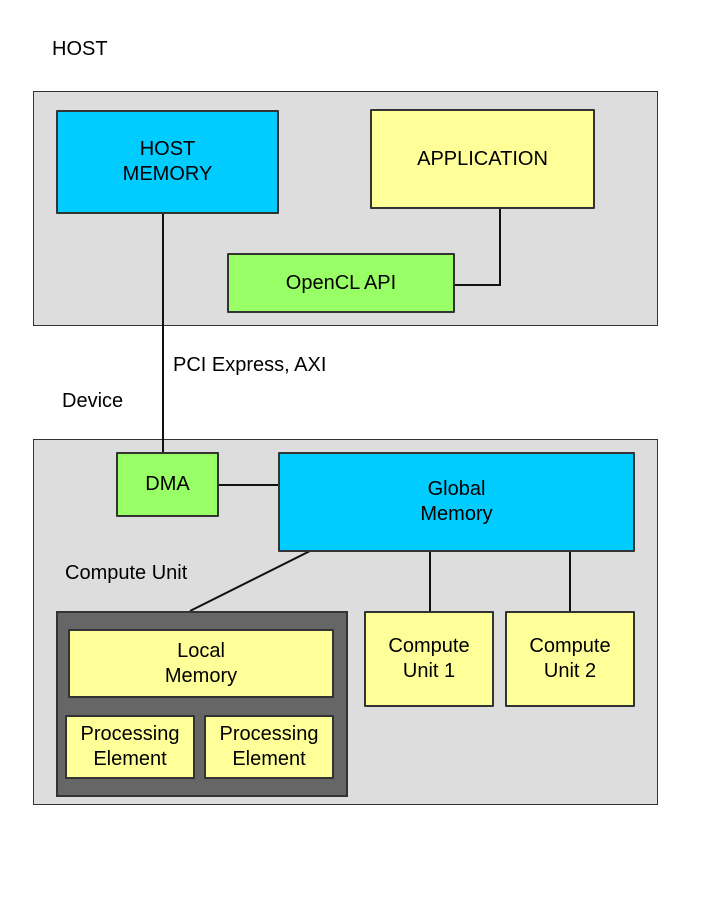  I want to click on host-memory-line-2: MEMORY, so click(167, 174).